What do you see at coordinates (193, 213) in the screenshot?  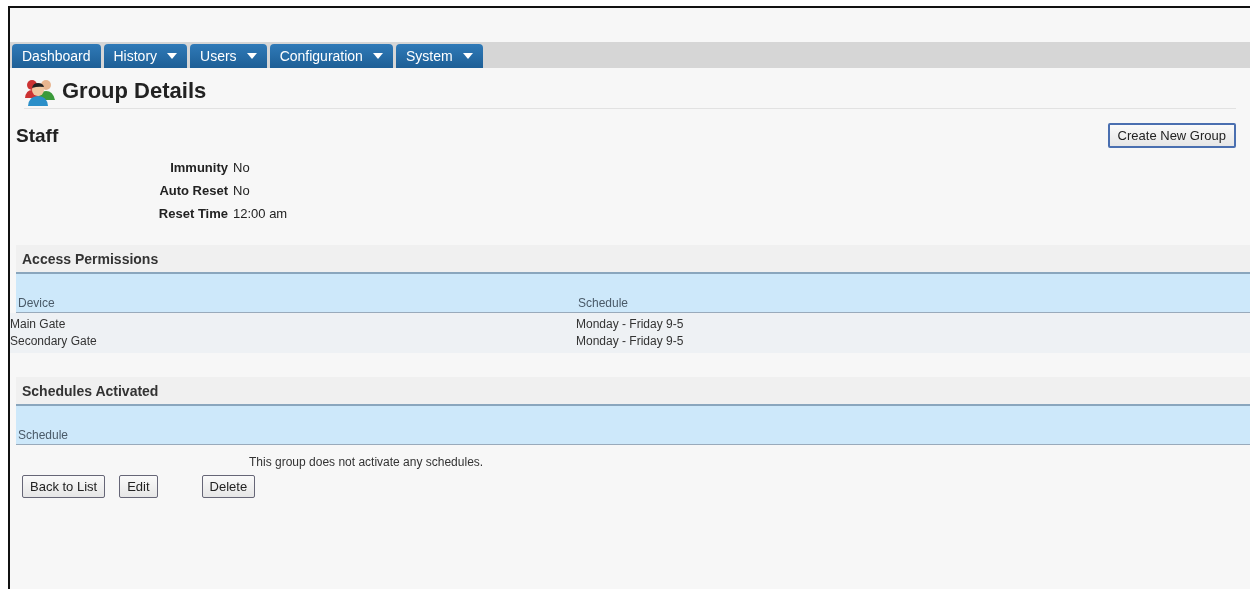 I see `field-label: Reset Time` at bounding box center [193, 213].